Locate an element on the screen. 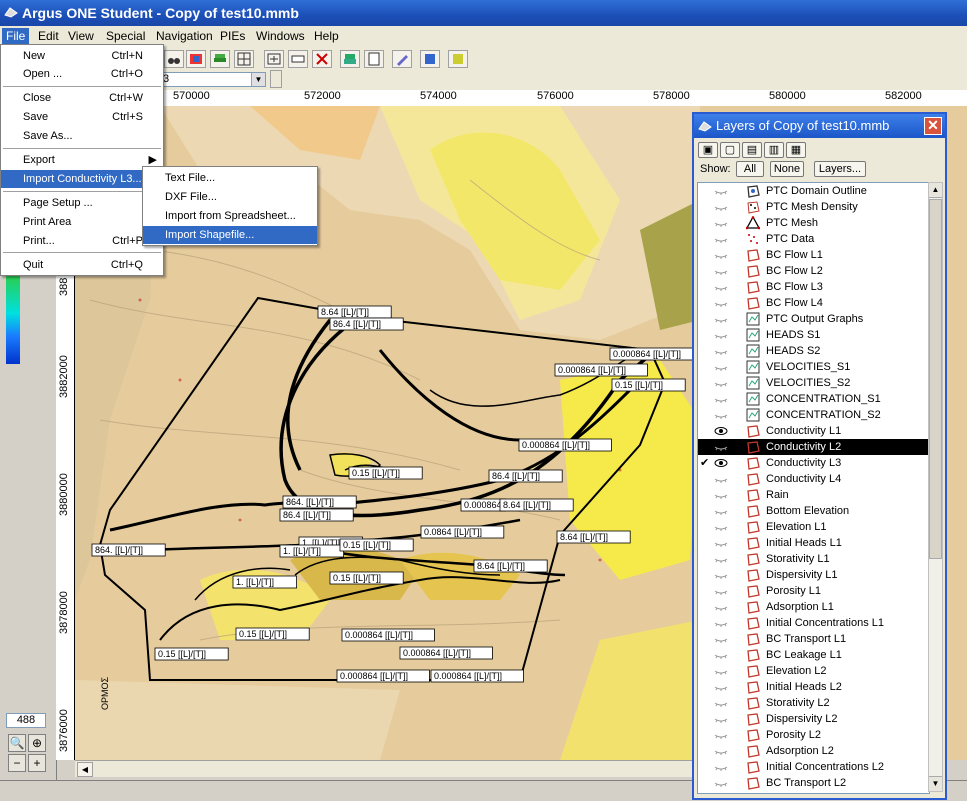  grid-button is located at coordinates (244, 59).